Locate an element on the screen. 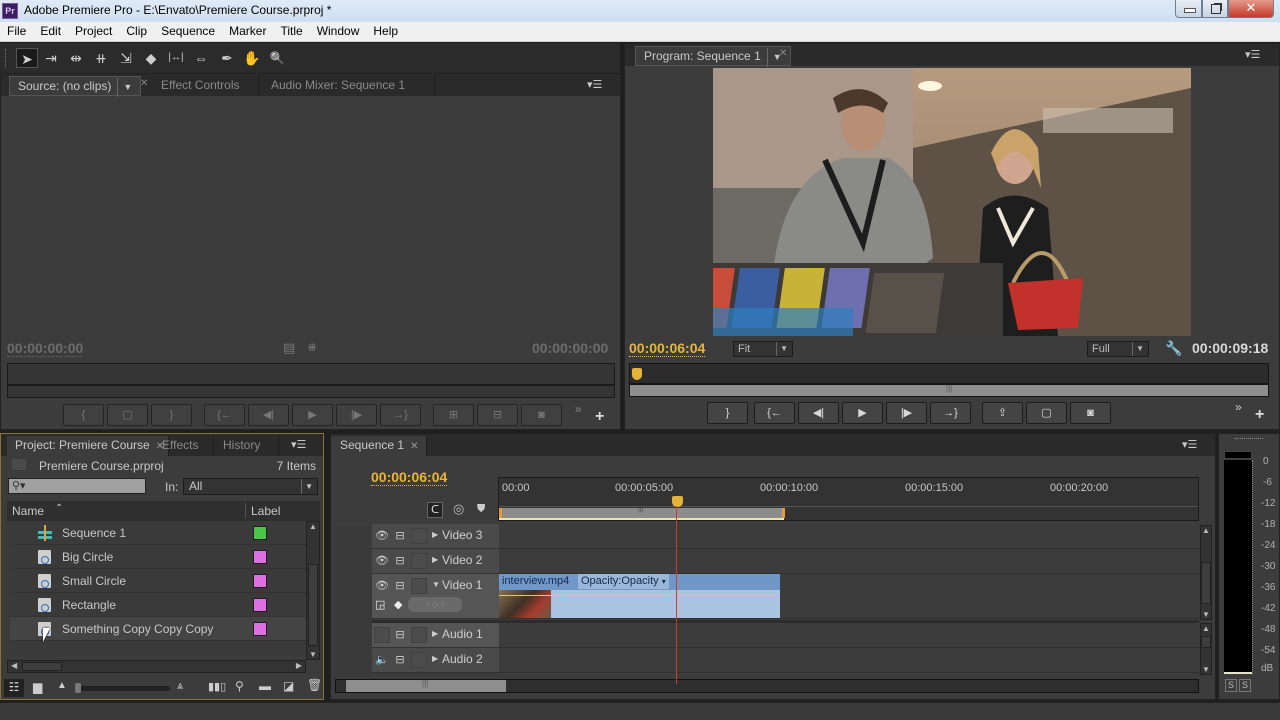 The image size is (1280, 720). mark-clip-button: ▢ is located at coordinates (127, 415).